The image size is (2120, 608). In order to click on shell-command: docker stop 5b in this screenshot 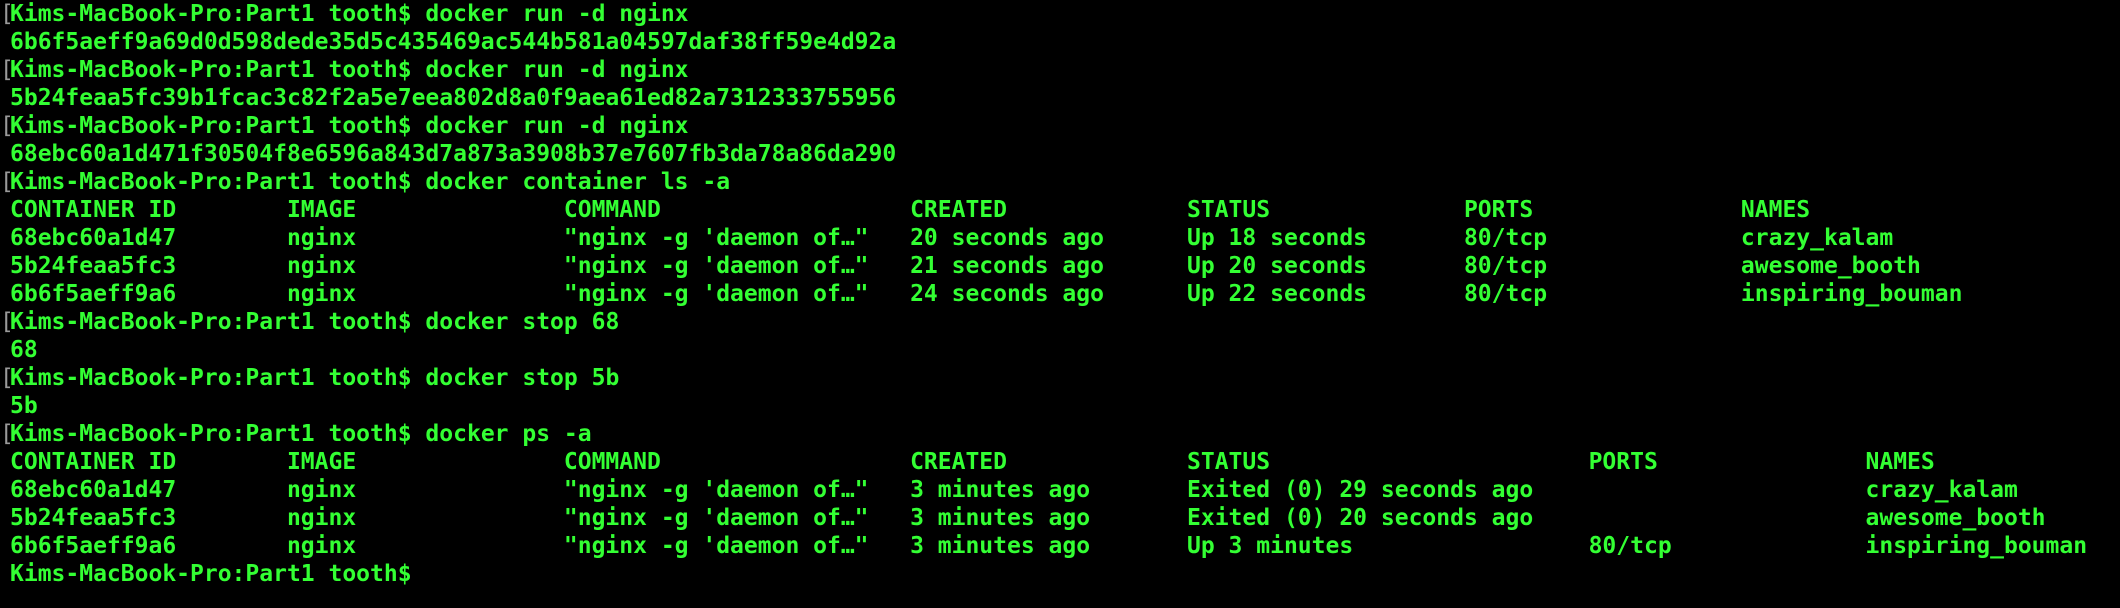, I will do `click(515, 378)`.